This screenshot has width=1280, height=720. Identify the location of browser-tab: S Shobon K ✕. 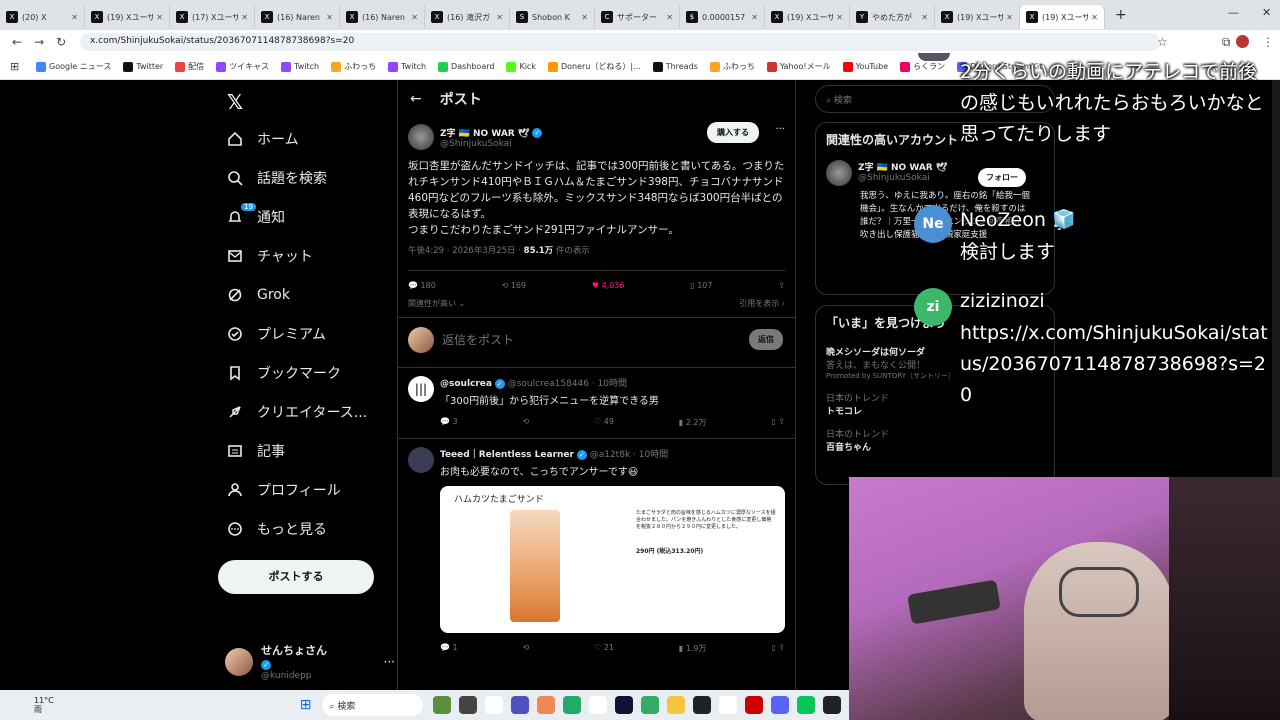
(552, 17).